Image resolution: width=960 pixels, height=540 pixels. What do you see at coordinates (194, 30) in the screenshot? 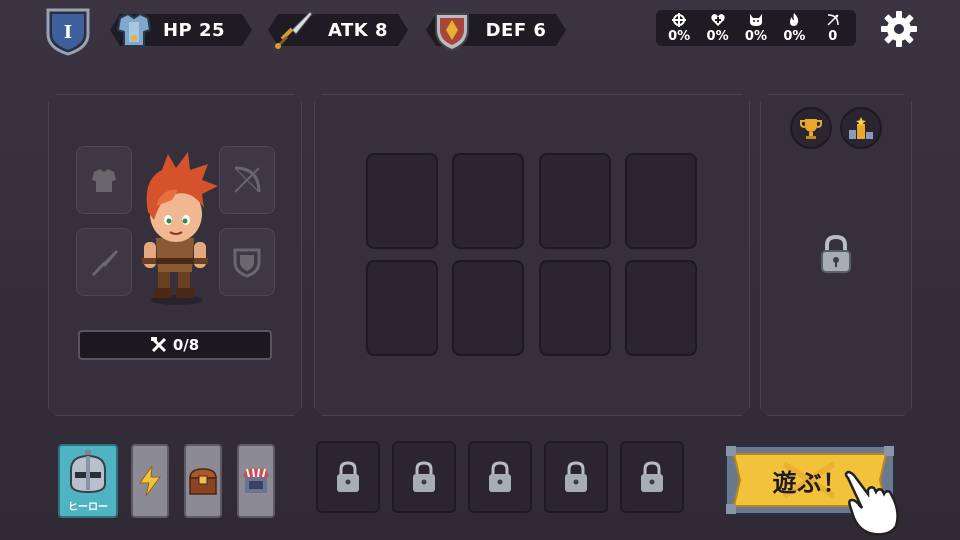
I see `hp-value: HP 25` at bounding box center [194, 30].